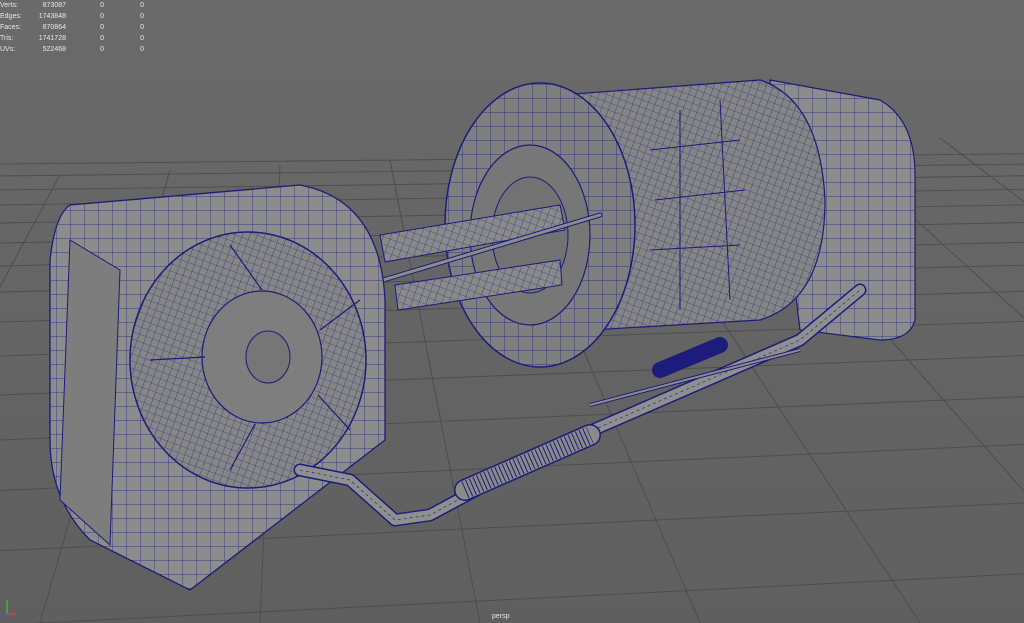 This screenshot has width=1024, height=623. Describe the element at coordinates (75, 38) in the screenshot. I see `hud-row-tris: Tris: 1741728 0 0` at that location.